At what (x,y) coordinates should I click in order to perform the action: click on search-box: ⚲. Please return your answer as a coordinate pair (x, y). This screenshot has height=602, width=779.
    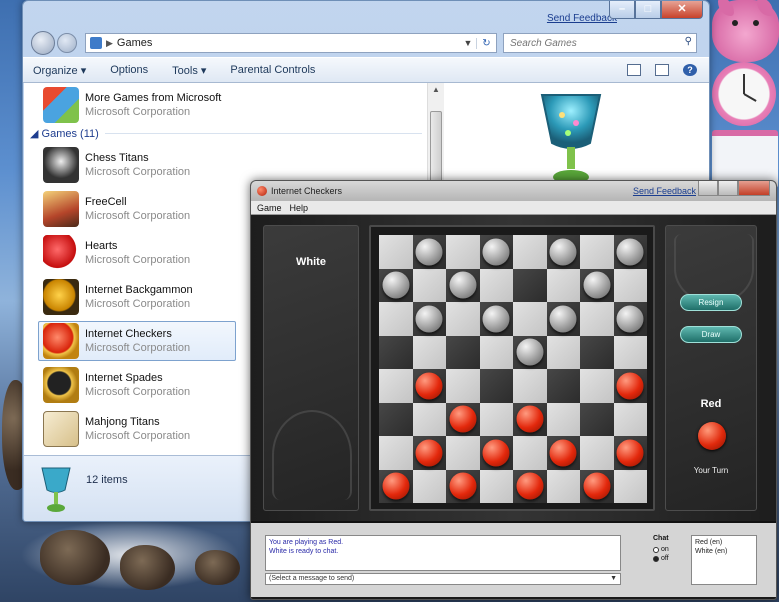
    Looking at the image, I should click on (600, 43).